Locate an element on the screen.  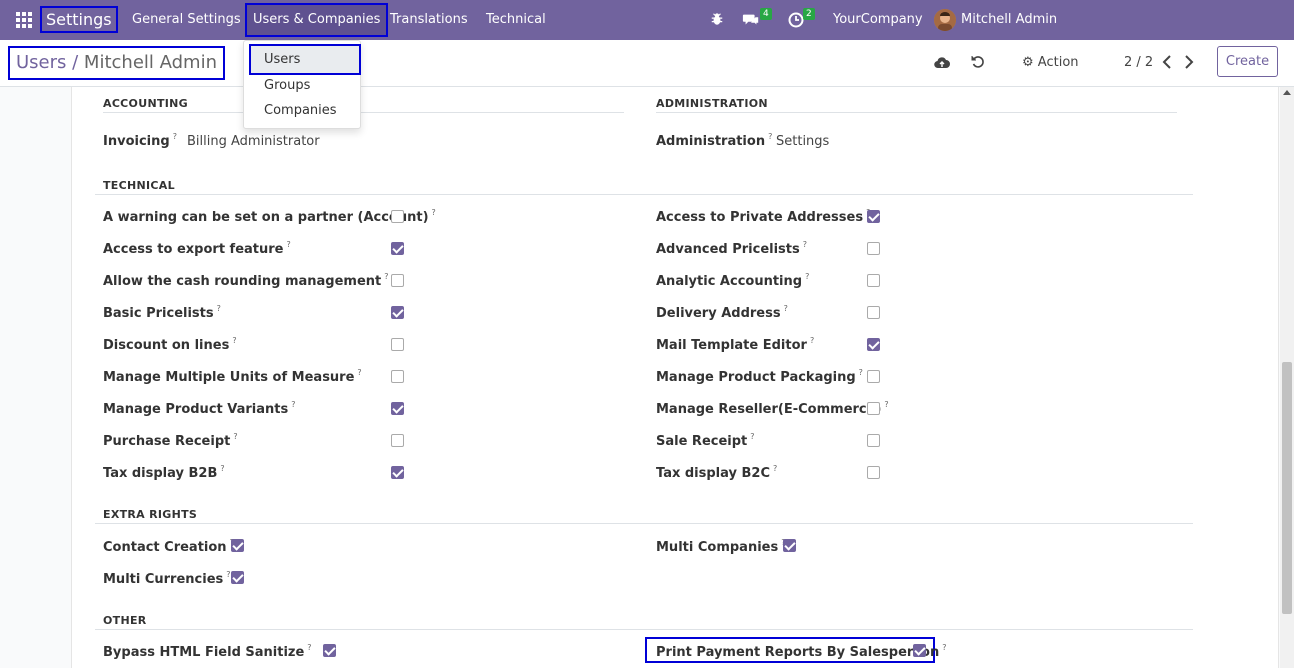
left-label: Allow the cash rounding management? is located at coordinates (246, 280).